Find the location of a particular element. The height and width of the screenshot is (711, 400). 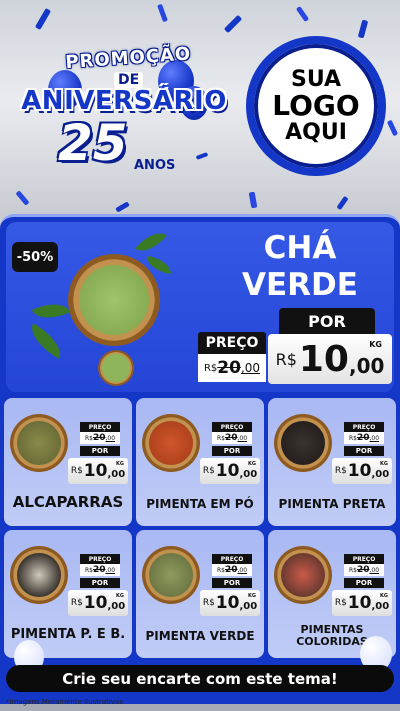

black-white-pepper-bowl-image is located at coordinates (39, 575).